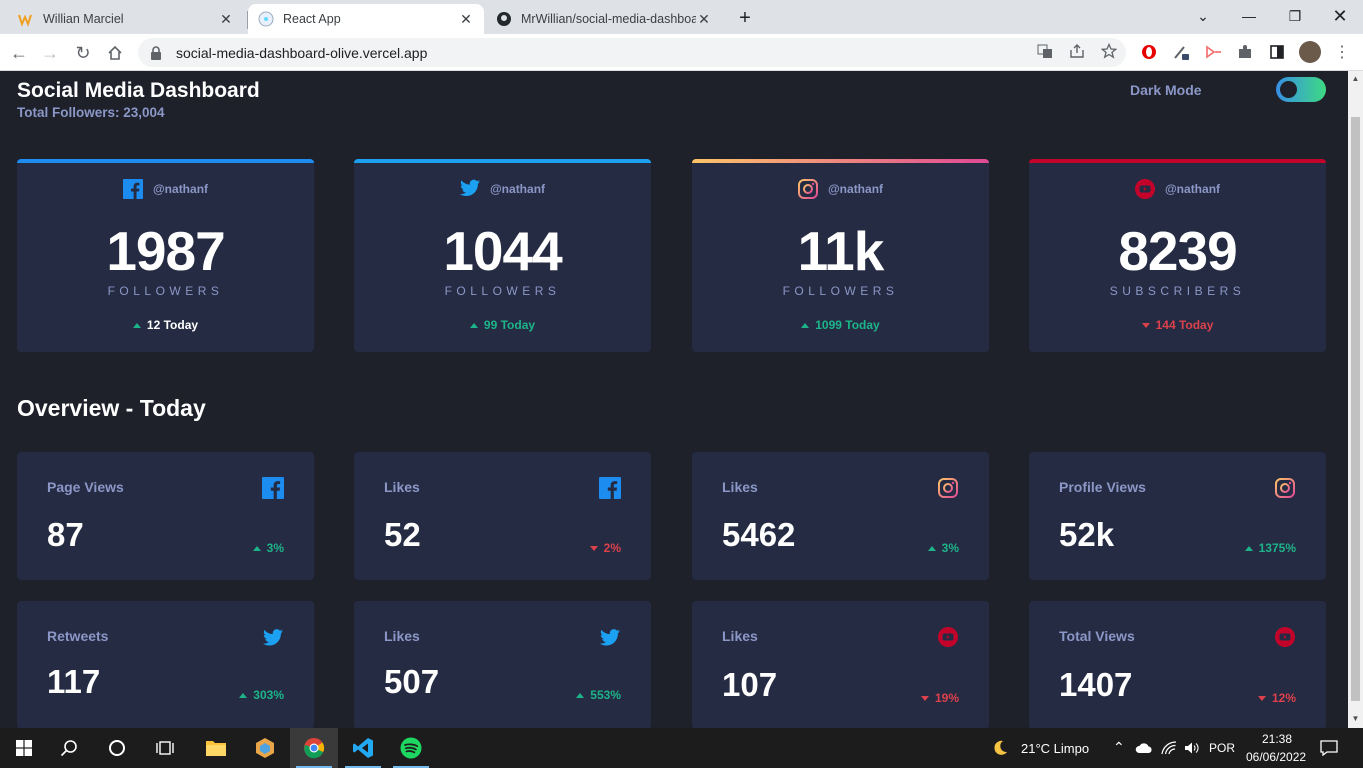 The image size is (1363, 768). What do you see at coordinates (1355, 719) in the screenshot?
I see `scroll-down-arrow-icon: ▼` at bounding box center [1355, 719].